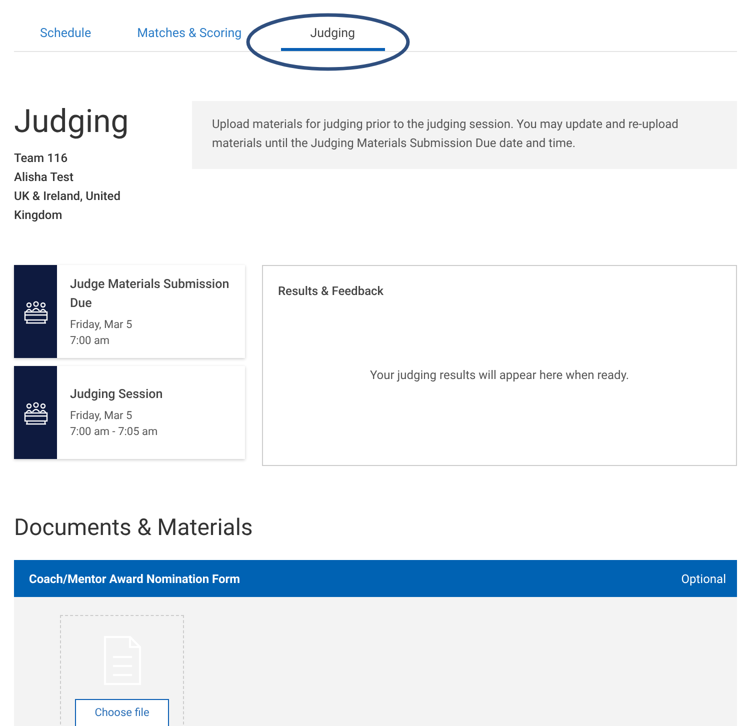 The image size is (751, 726). What do you see at coordinates (90, 340) in the screenshot?
I see `event-time: 7:00 am` at bounding box center [90, 340].